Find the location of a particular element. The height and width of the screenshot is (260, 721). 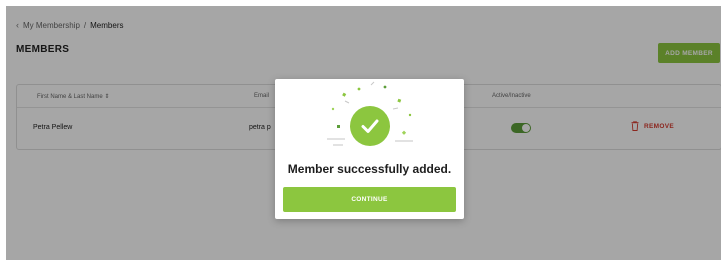

continue-button: CONTINUE is located at coordinates (369, 199).